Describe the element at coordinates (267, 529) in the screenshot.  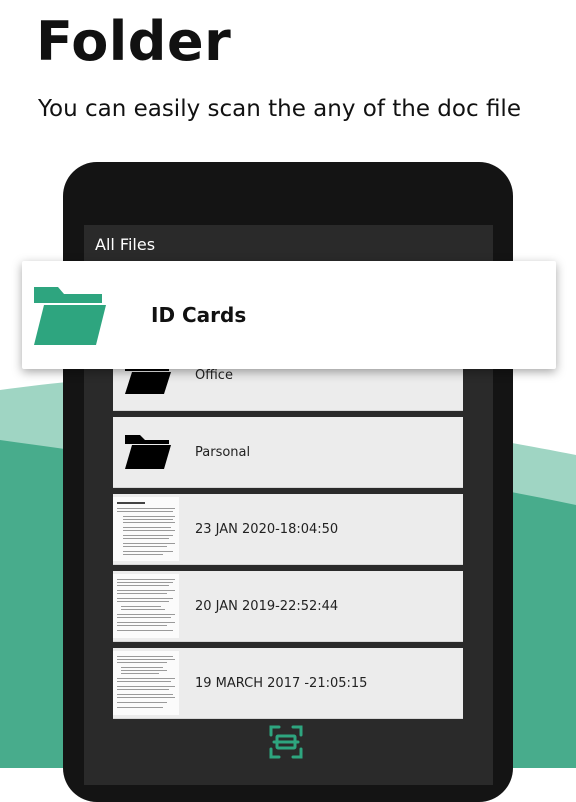
I see `list-item-label: 23 JAN 2020-18:04:50` at that location.